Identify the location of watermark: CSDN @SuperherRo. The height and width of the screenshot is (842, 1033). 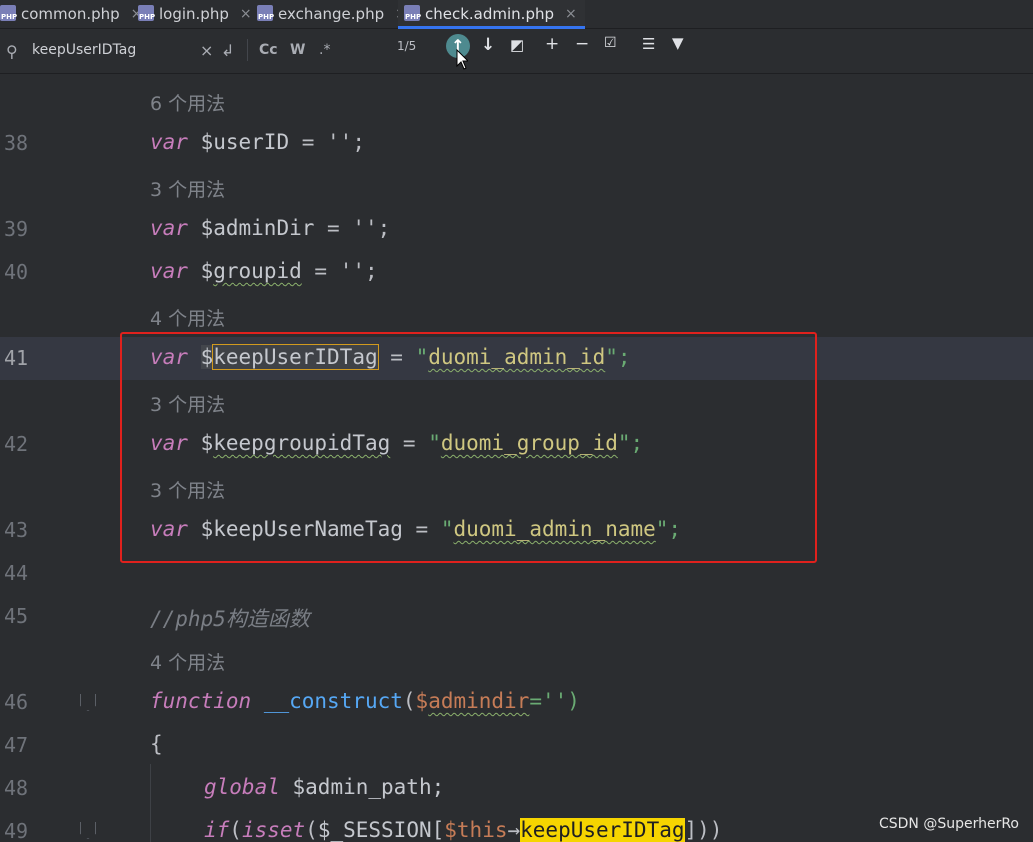
(948, 824).